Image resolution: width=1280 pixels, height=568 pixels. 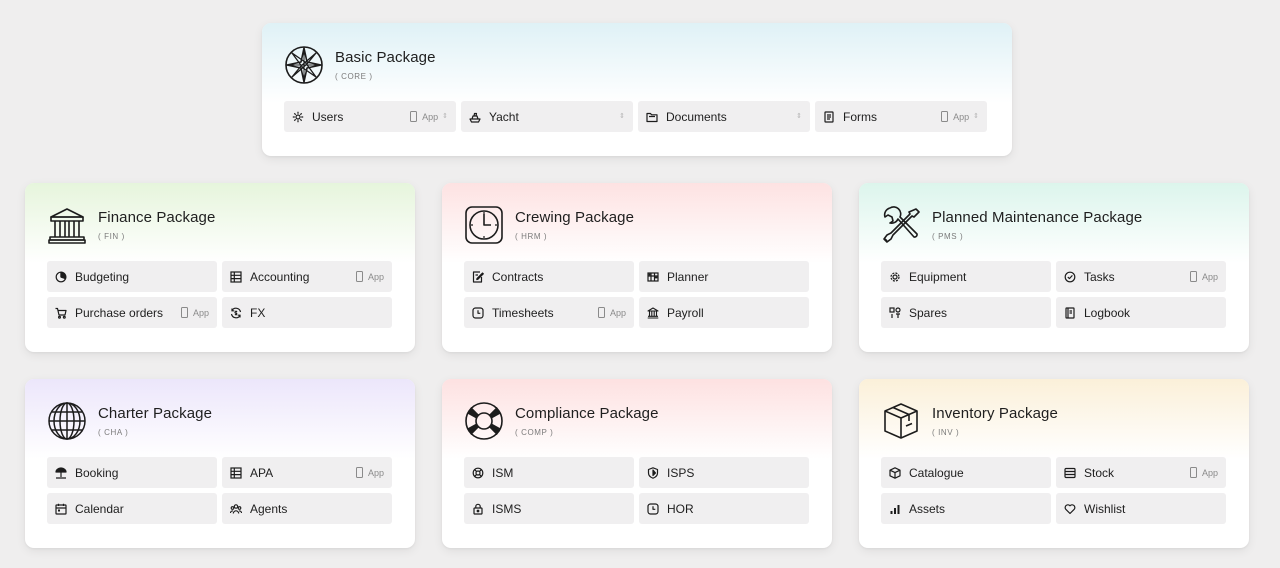 I want to click on lock-icon, so click(x=478, y=509).